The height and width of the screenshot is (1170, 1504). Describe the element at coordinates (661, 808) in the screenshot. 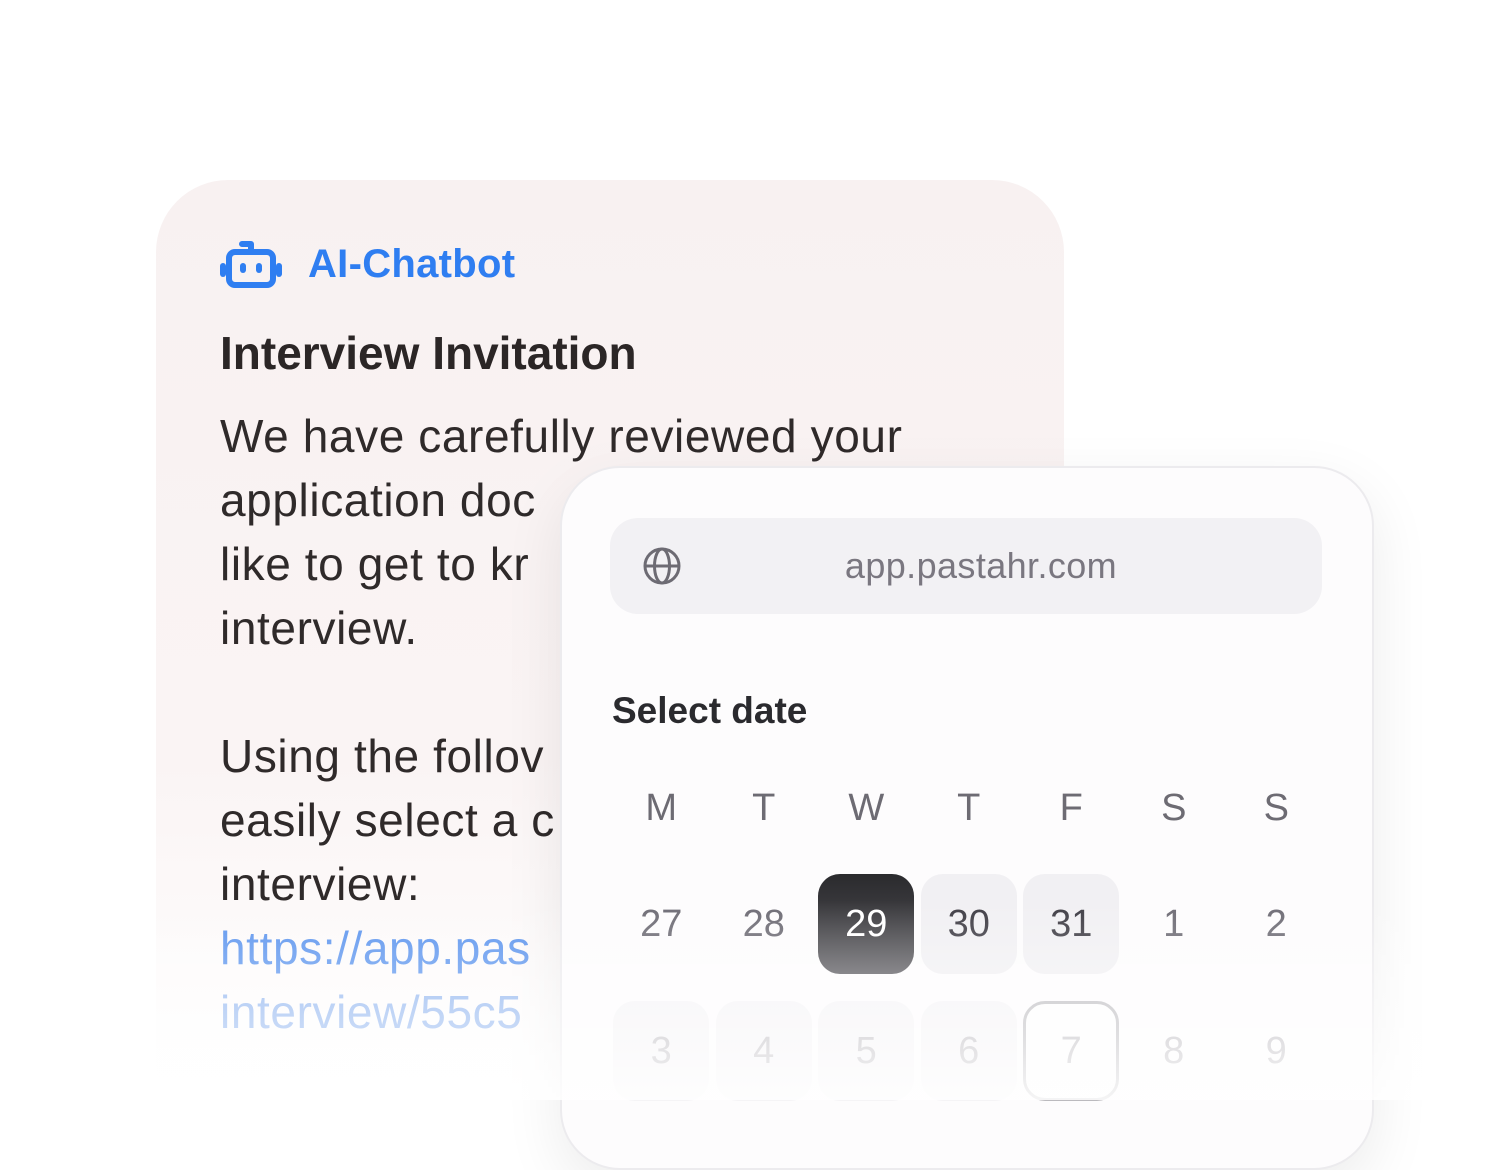

I see `weekday-label: M` at that location.